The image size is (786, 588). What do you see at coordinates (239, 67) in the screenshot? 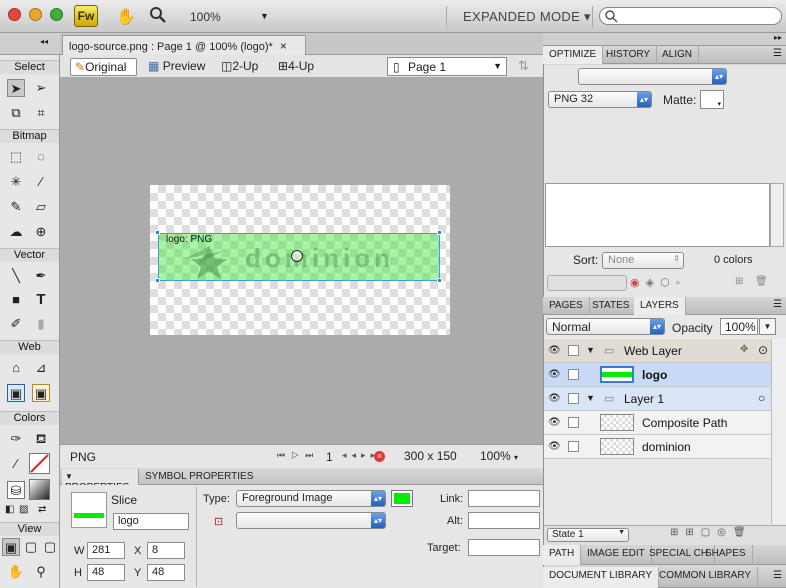
I see `view-2up-button: ◫2-Up` at bounding box center [239, 67].